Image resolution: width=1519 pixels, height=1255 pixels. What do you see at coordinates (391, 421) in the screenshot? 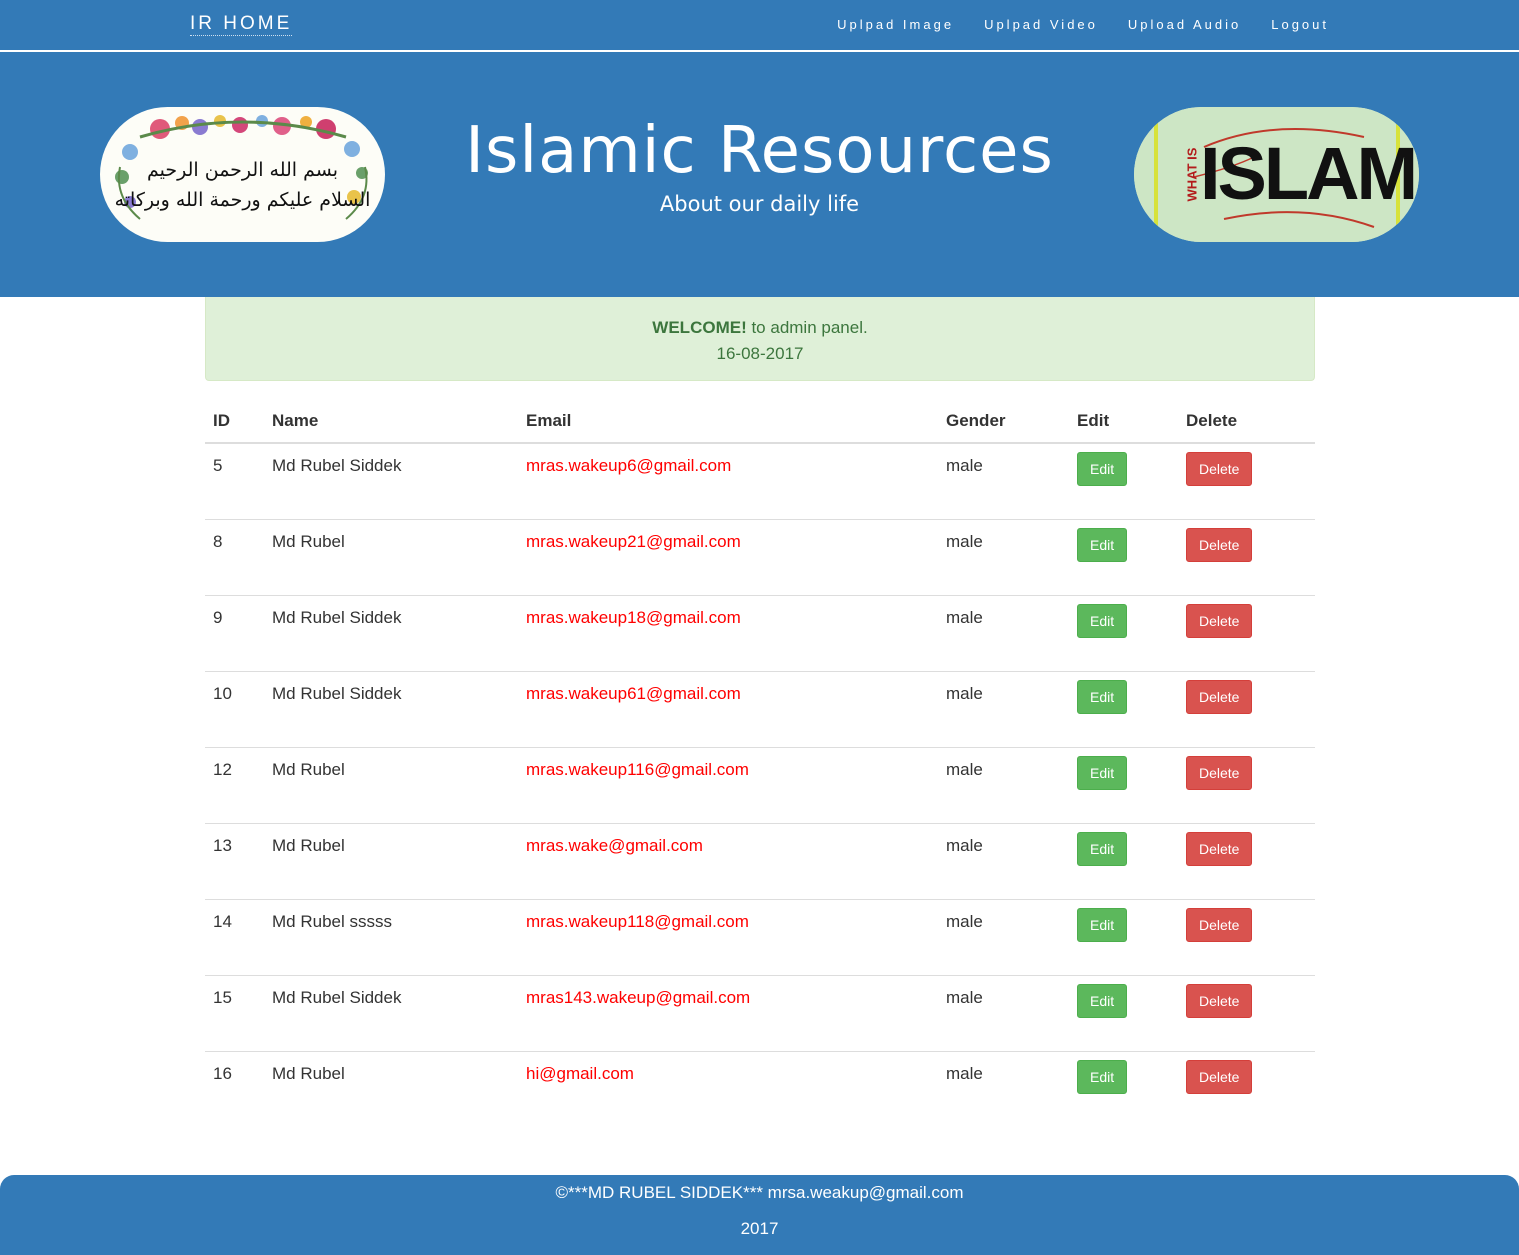
I see `col-name-header: Name` at bounding box center [391, 421].